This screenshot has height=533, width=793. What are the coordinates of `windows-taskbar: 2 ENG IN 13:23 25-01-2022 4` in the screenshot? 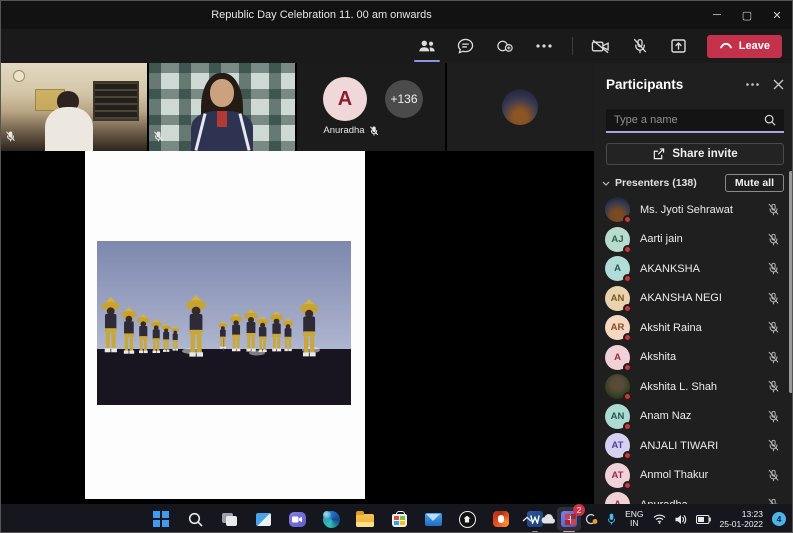 It's located at (396, 518).